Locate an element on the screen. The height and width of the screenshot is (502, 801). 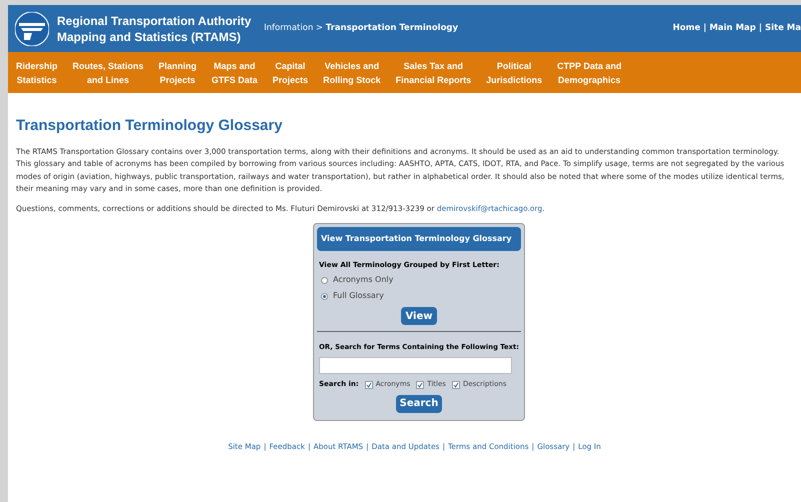
panel-title: View Transportation Terminology Glossary is located at coordinates (419, 238).